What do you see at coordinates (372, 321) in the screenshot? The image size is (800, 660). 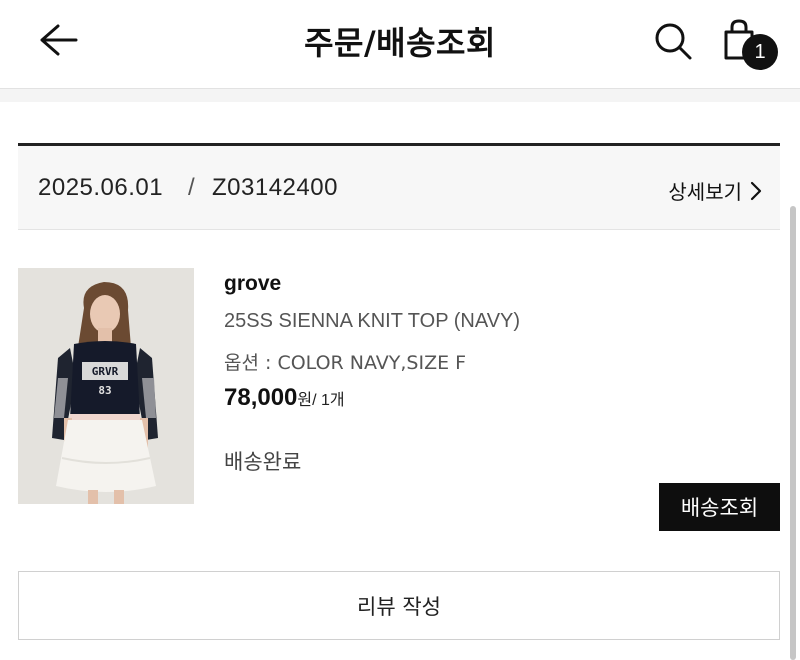 I see `product-name: 25SS SIENNA KNIT TOP (NAVY)` at bounding box center [372, 321].